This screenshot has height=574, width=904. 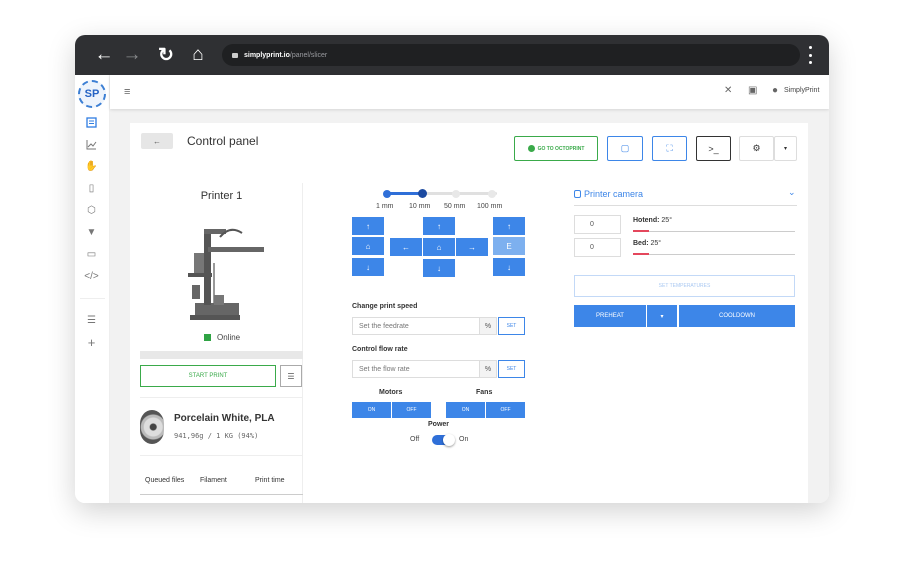 What do you see at coordinates (511, 369) in the screenshot?
I see `flow-rate-set-button: SET` at bounding box center [511, 369].